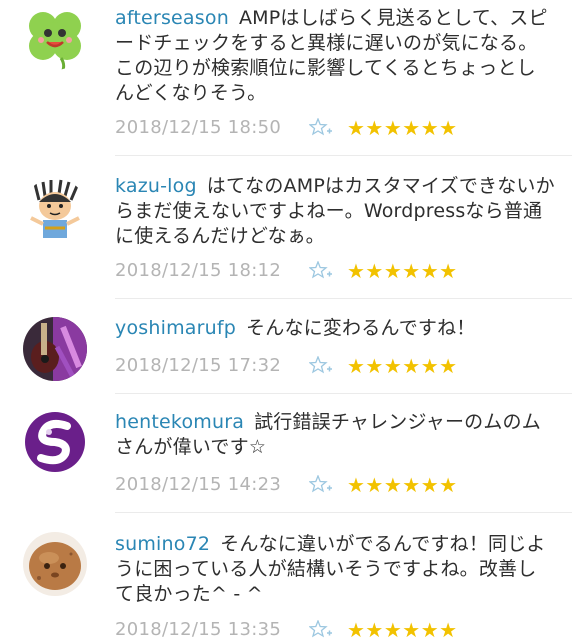 The image size is (572, 644). What do you see at coordinates (335, 271) in the screenshot?
I see `comment-meta: 2018/12/15 18:12 ★★★★★★` at bounding box center [335, 271].